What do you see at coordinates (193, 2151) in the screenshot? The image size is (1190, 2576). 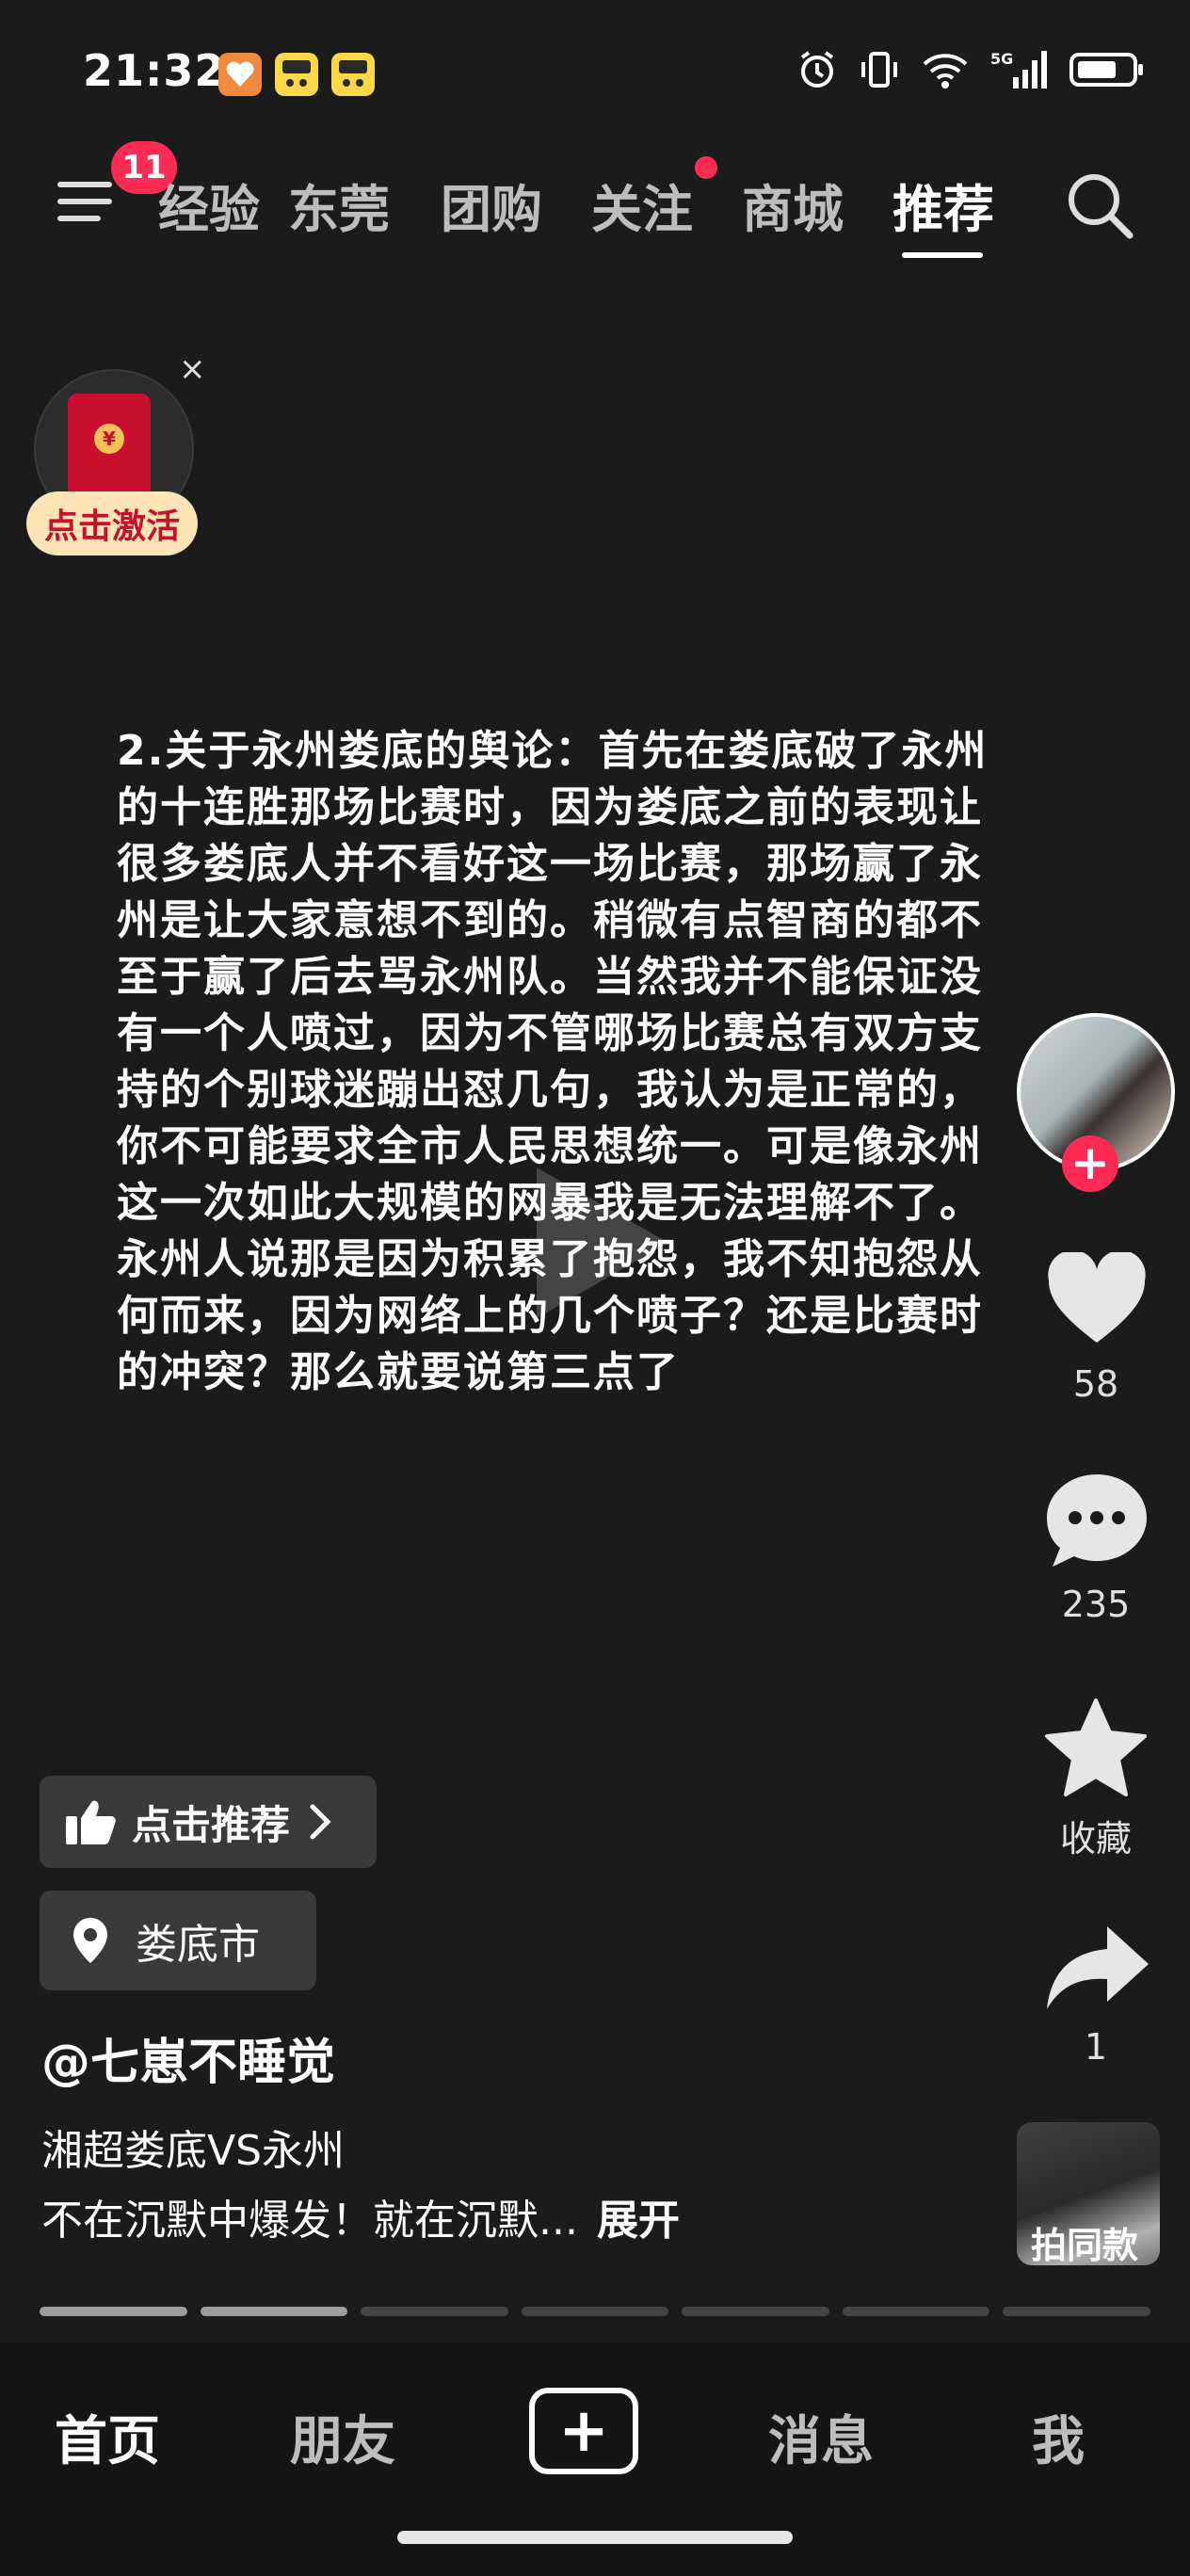 I see `caption-line: 湘超娄底VS永州` at bounding box center [193, 2151].